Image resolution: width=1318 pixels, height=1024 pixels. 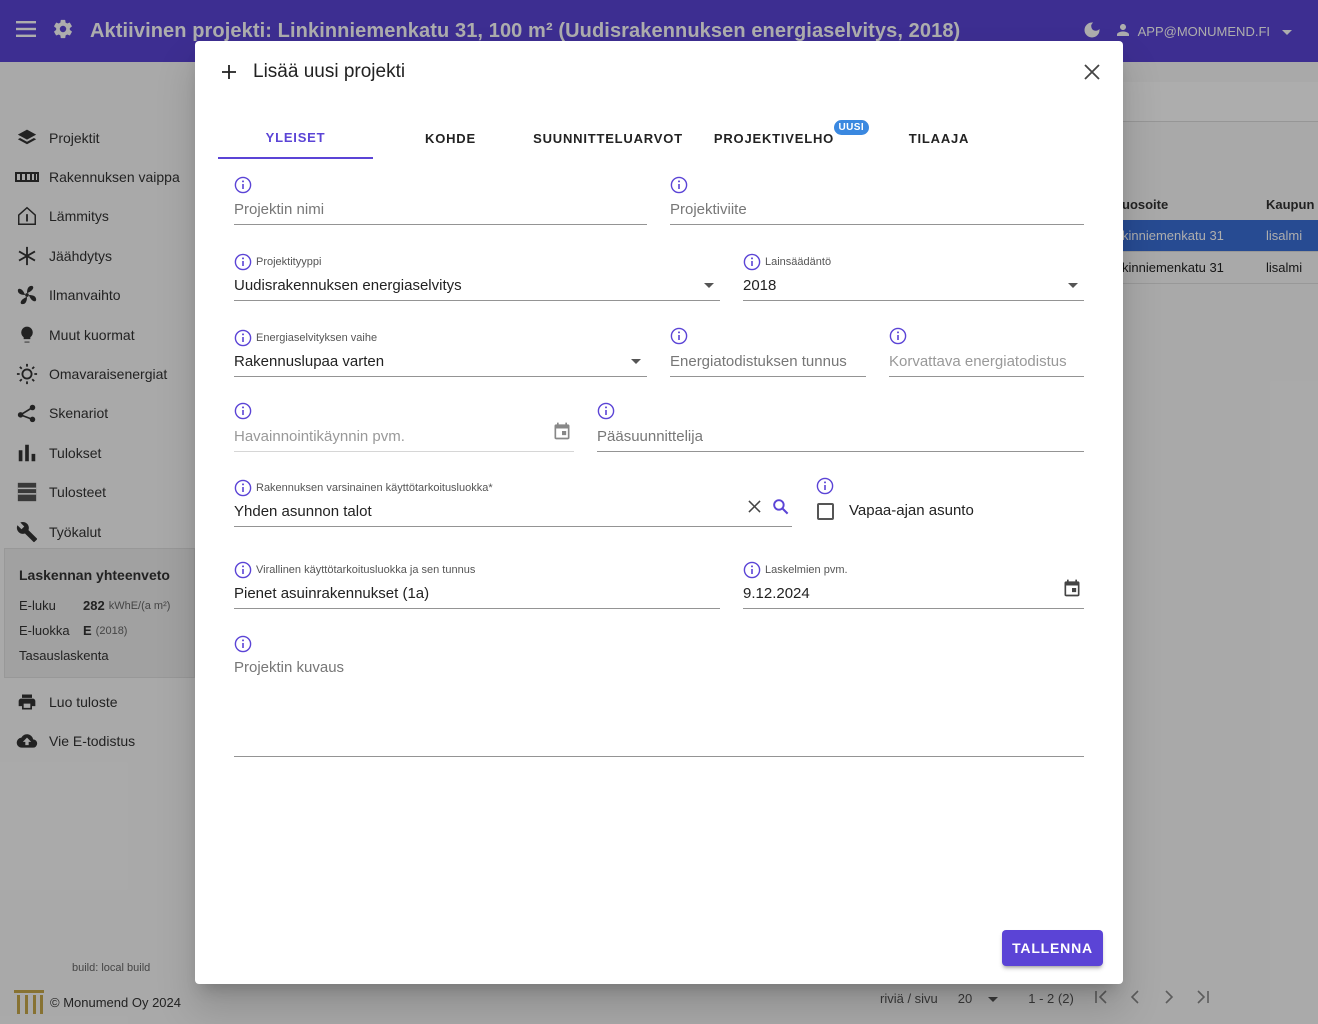 What do you see at coordinates (440, 200) in the screenshot?
I see `project-name-field: Projektin nimi` at bounding box center [440, 200].